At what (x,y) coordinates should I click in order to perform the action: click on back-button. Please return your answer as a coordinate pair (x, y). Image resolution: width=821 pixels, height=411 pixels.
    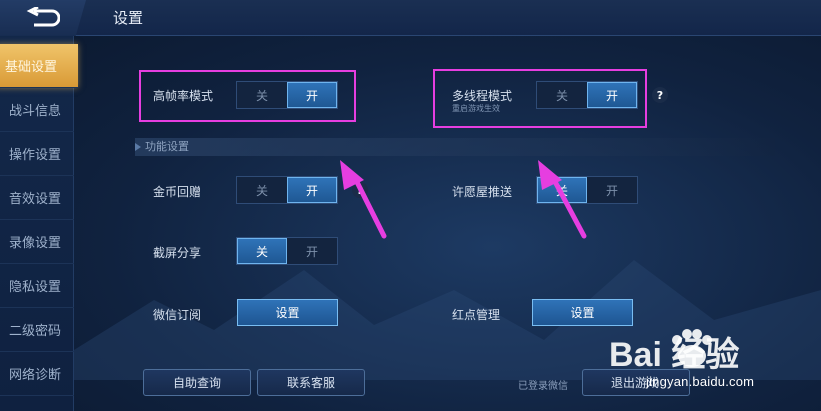
    Looking at the image, I should click on (43, 18).